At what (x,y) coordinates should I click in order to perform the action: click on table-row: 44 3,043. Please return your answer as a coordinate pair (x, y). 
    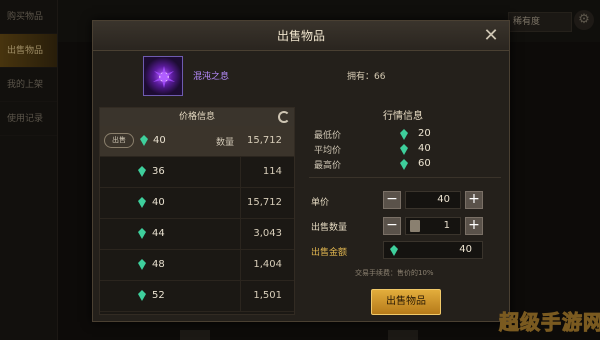
    Looking at the image, I should click on (197, 234).